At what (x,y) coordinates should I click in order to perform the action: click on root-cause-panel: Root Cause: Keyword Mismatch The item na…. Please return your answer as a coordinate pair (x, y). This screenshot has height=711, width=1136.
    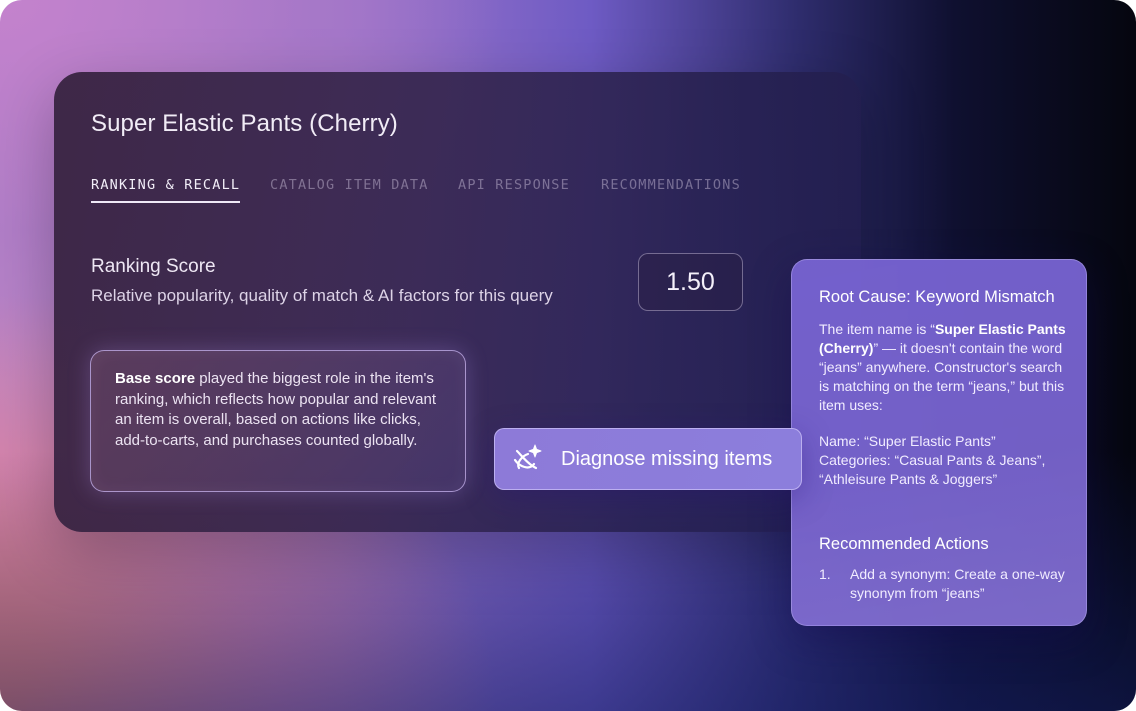
    Looking at the image, I should click on (939, 442).